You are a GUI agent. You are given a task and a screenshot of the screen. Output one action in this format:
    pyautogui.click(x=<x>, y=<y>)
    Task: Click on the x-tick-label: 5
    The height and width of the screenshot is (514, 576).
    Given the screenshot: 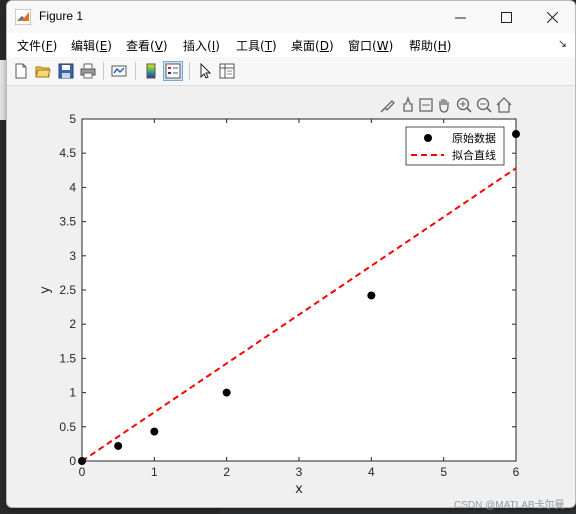 What is the action you would take?
    pyautogui.click(x=443, y=472)
    